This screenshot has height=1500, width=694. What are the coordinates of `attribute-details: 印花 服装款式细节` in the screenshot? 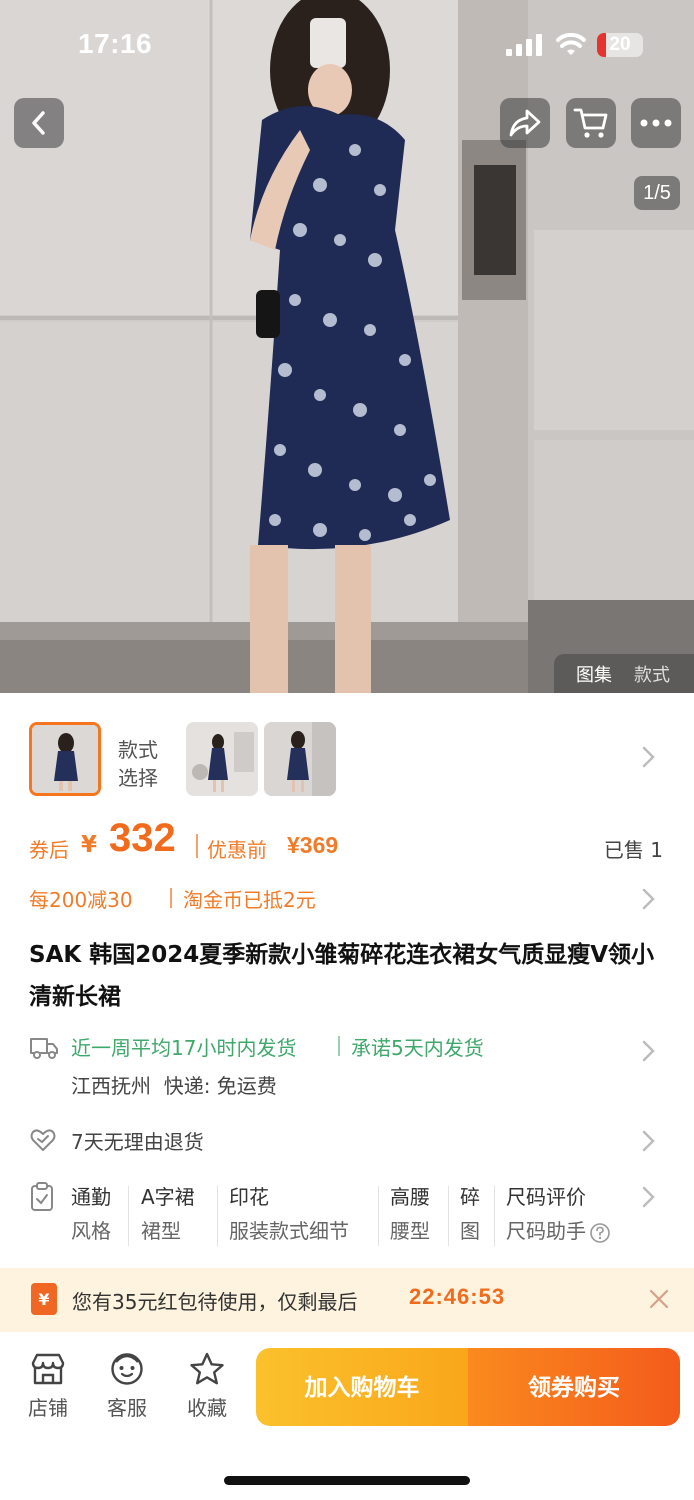 It's located at (289, 1214).